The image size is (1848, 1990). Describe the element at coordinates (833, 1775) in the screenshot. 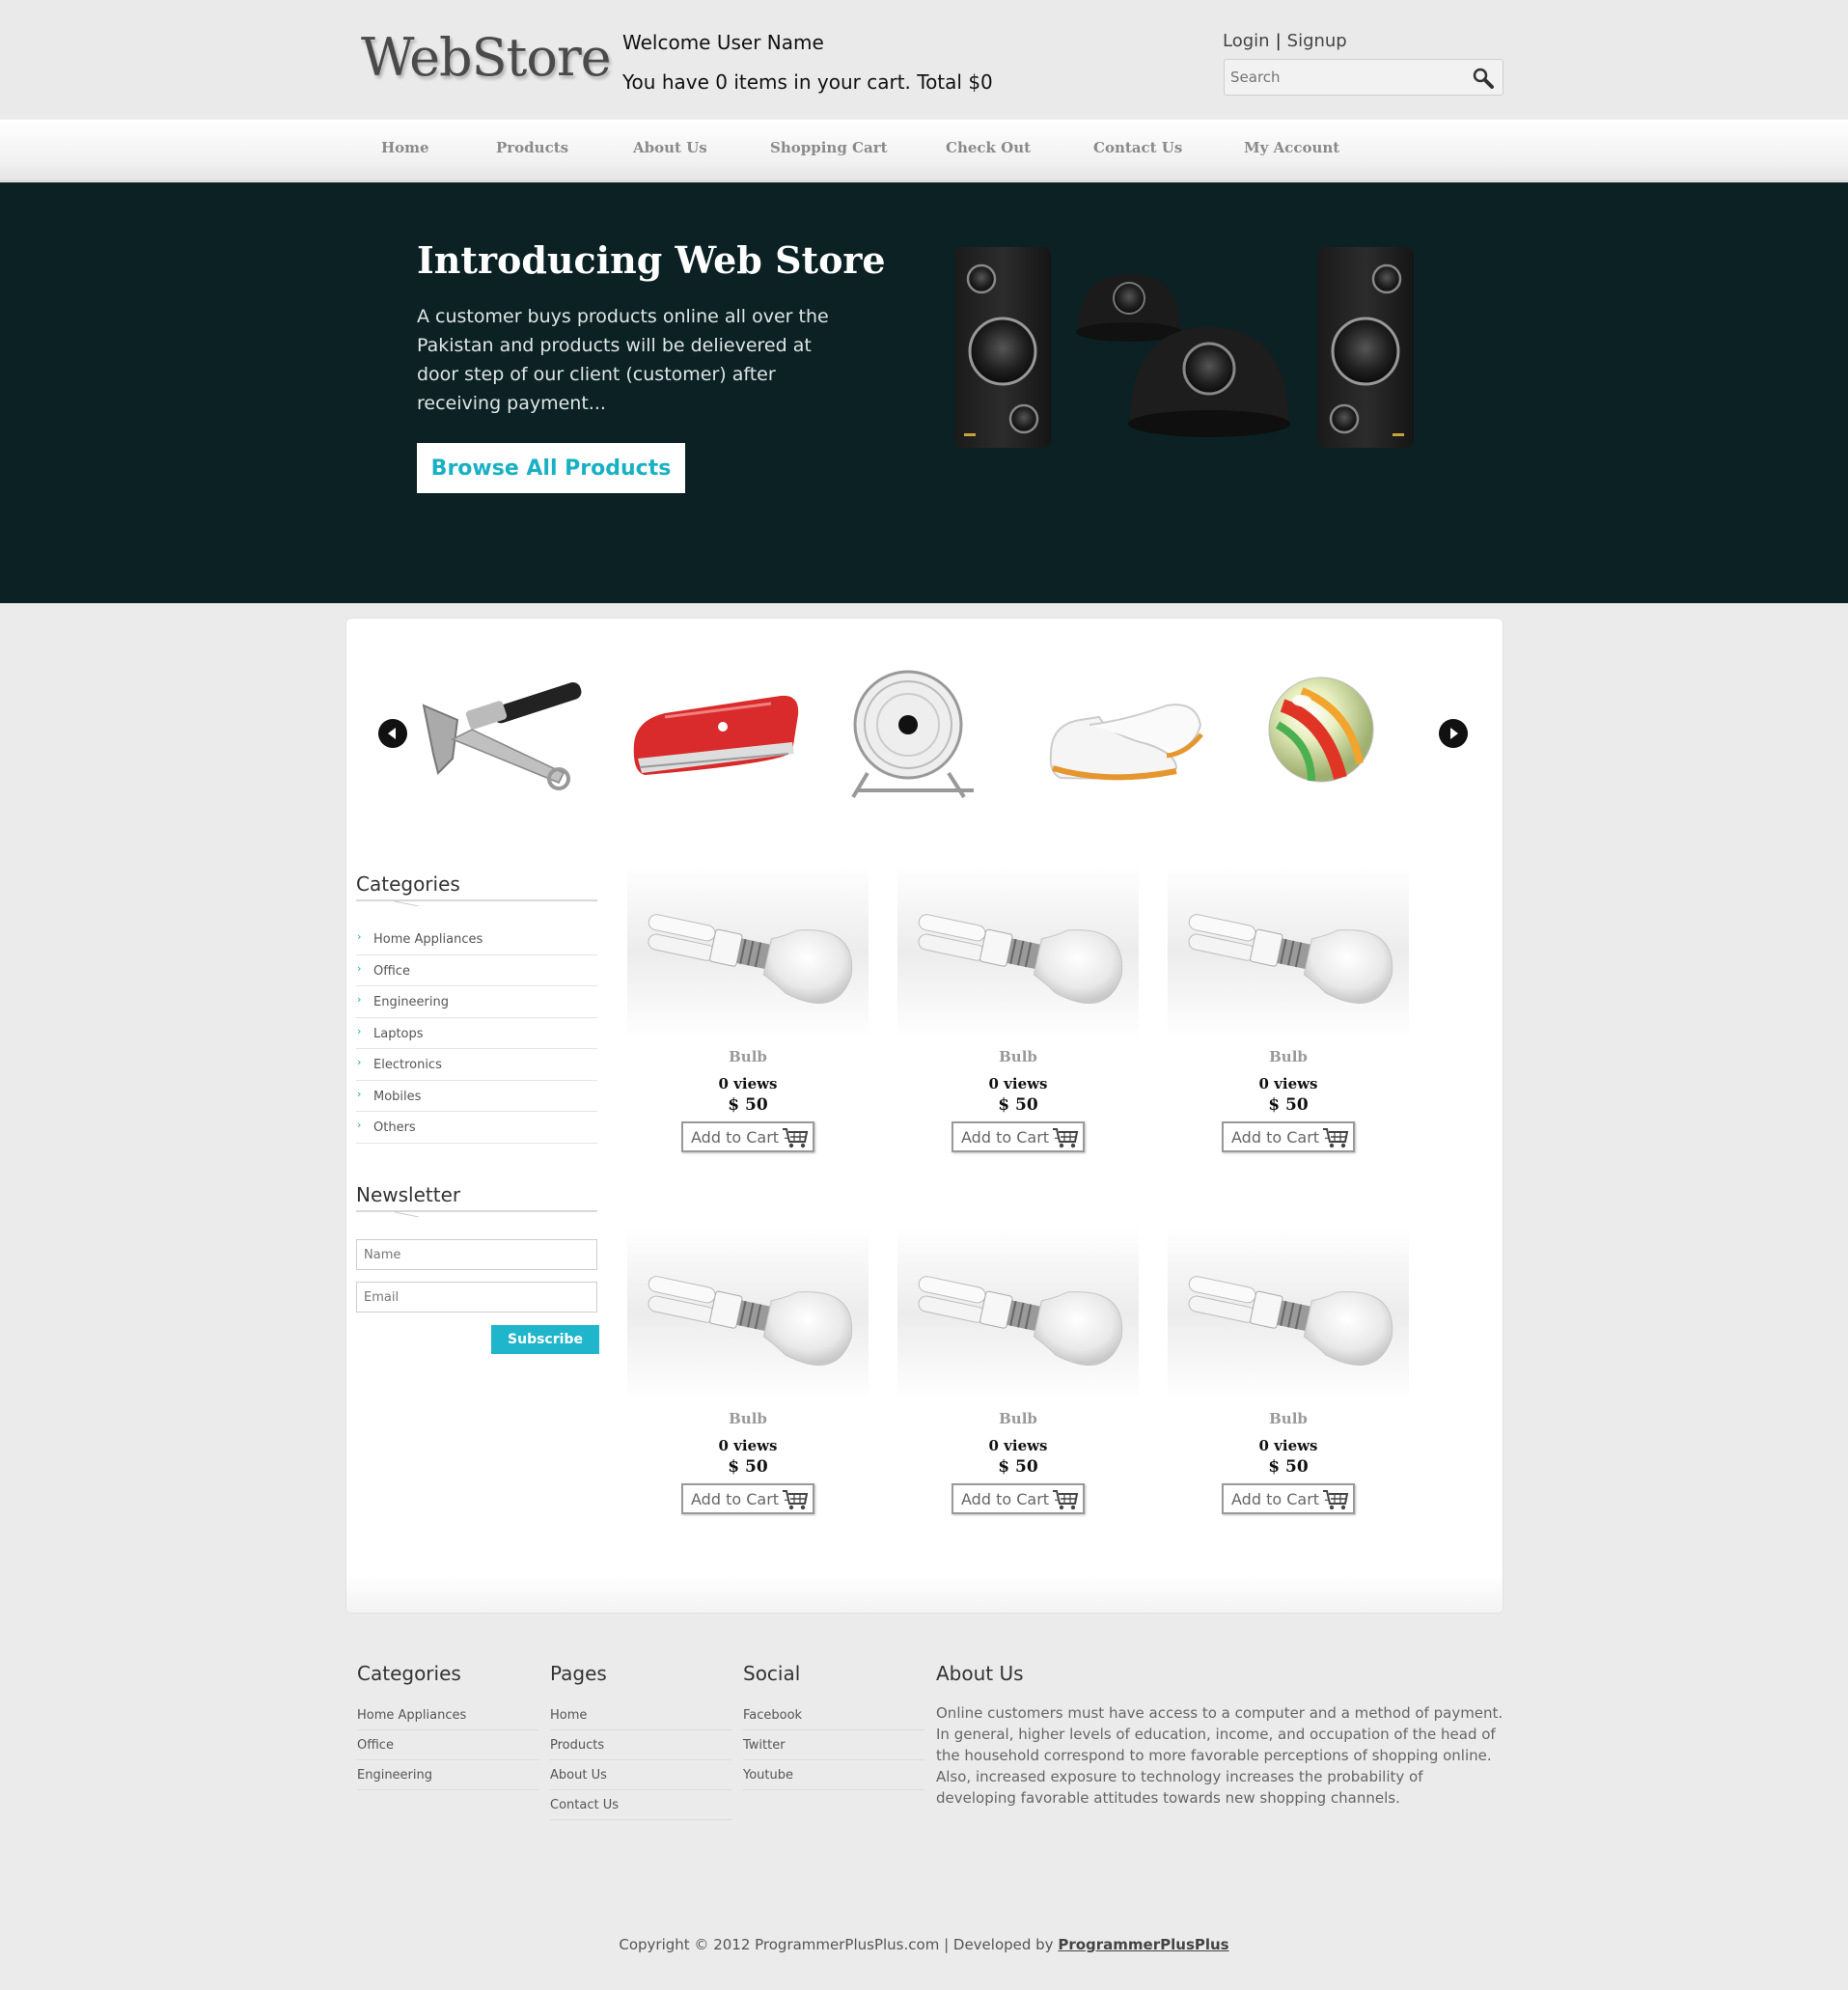

I see `footer-social-link: Youtube` at that location.